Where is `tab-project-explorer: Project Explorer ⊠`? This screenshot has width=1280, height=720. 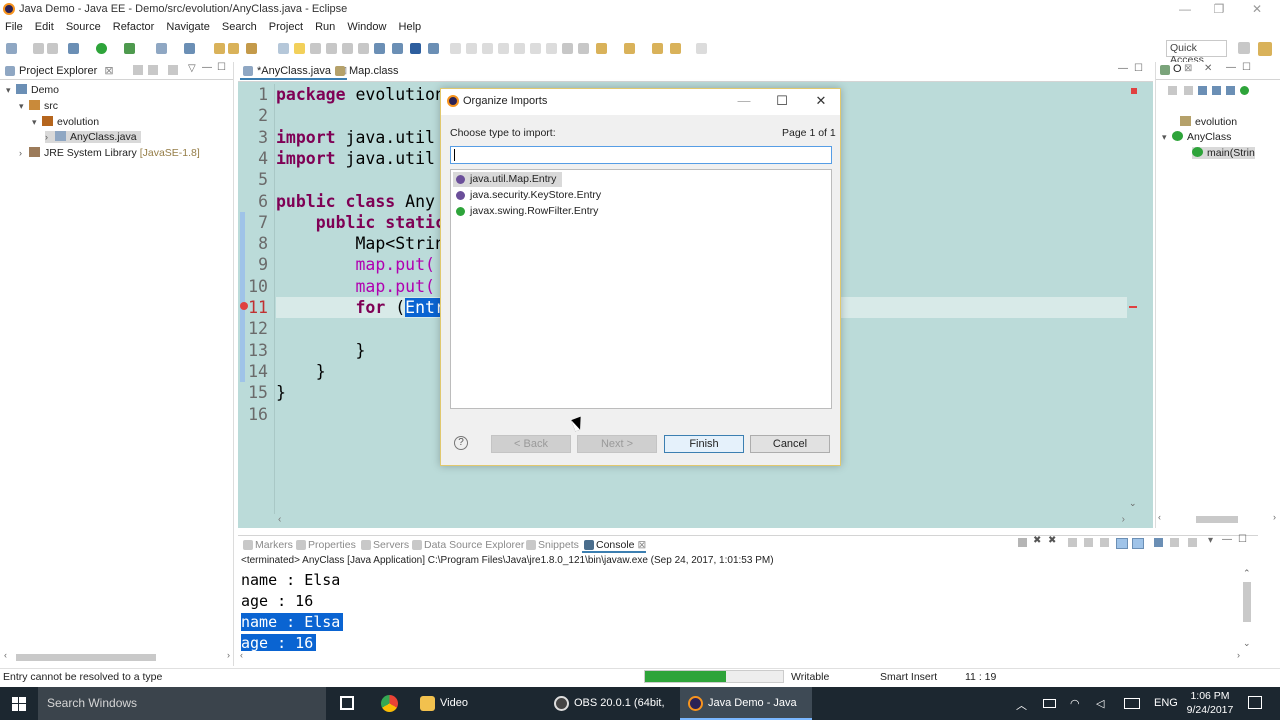 tab-project-explorer: Project Explorer ⊠ is located at coordinates (58, 71).